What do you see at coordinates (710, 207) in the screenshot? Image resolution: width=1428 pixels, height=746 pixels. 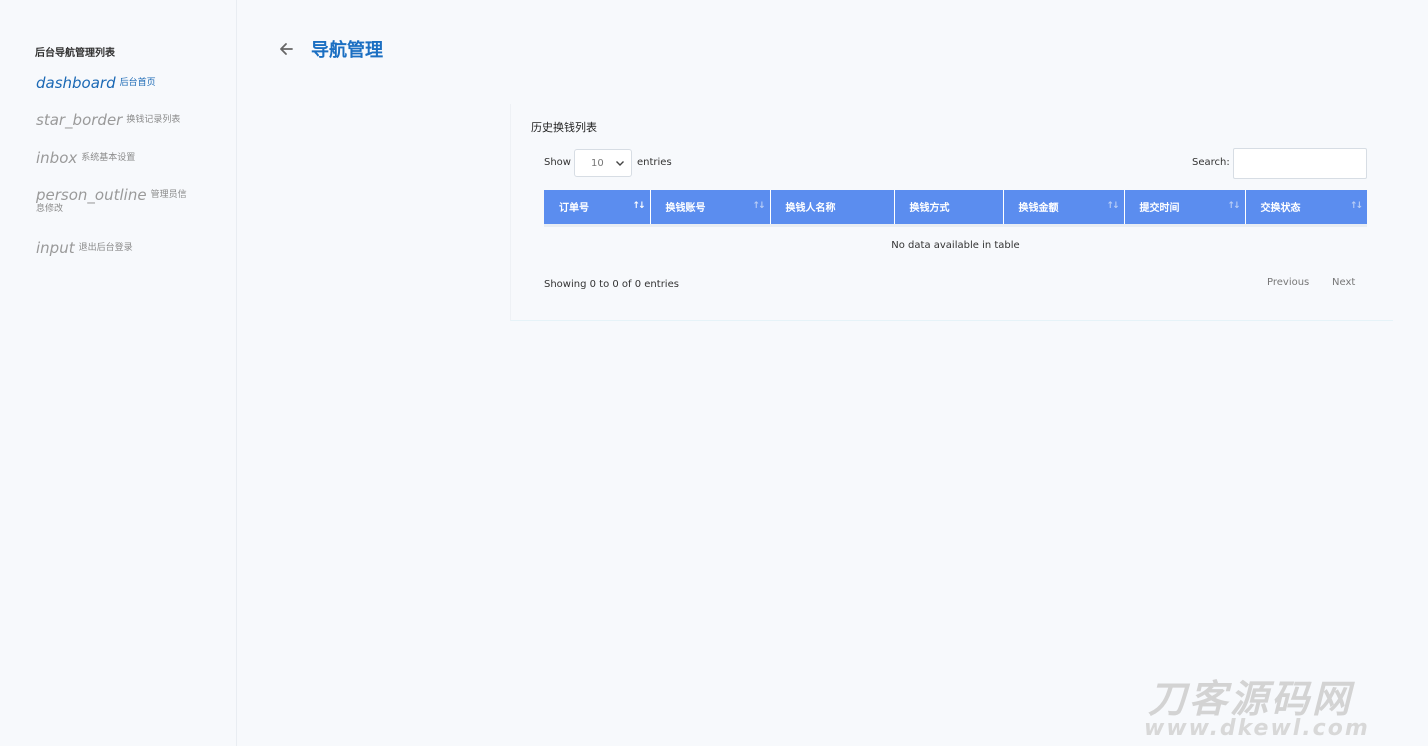 I see `column-header-account: 换钱账号 ↑↓` at bounding box center [710, 207].